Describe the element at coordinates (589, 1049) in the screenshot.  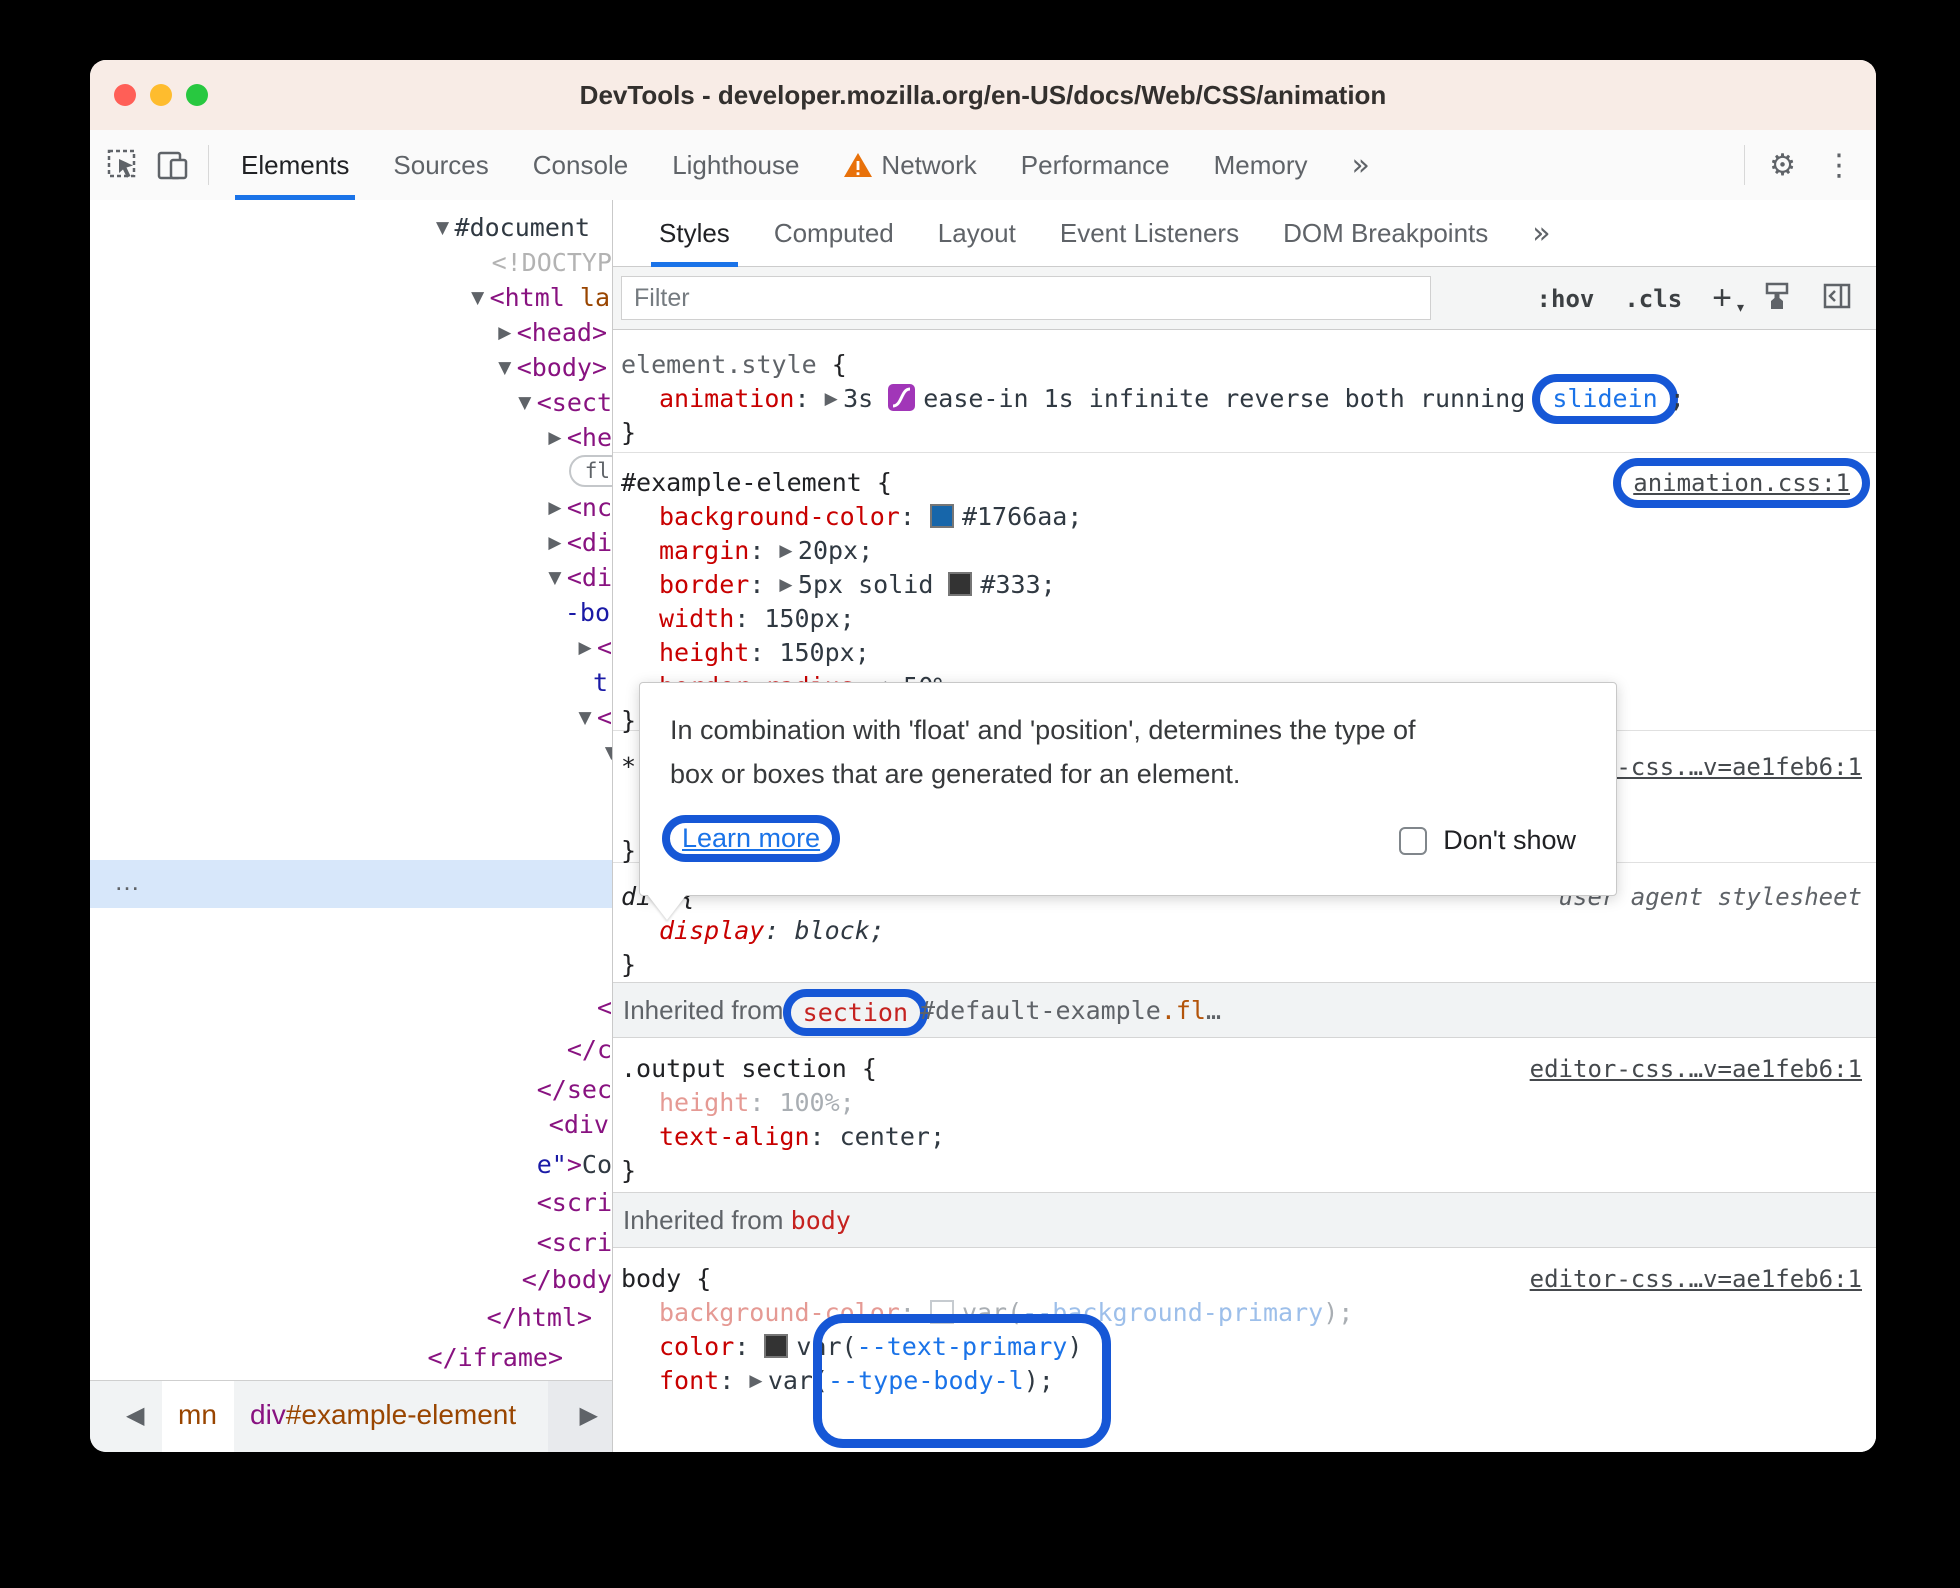
I see `tree-row: </c` at that location.